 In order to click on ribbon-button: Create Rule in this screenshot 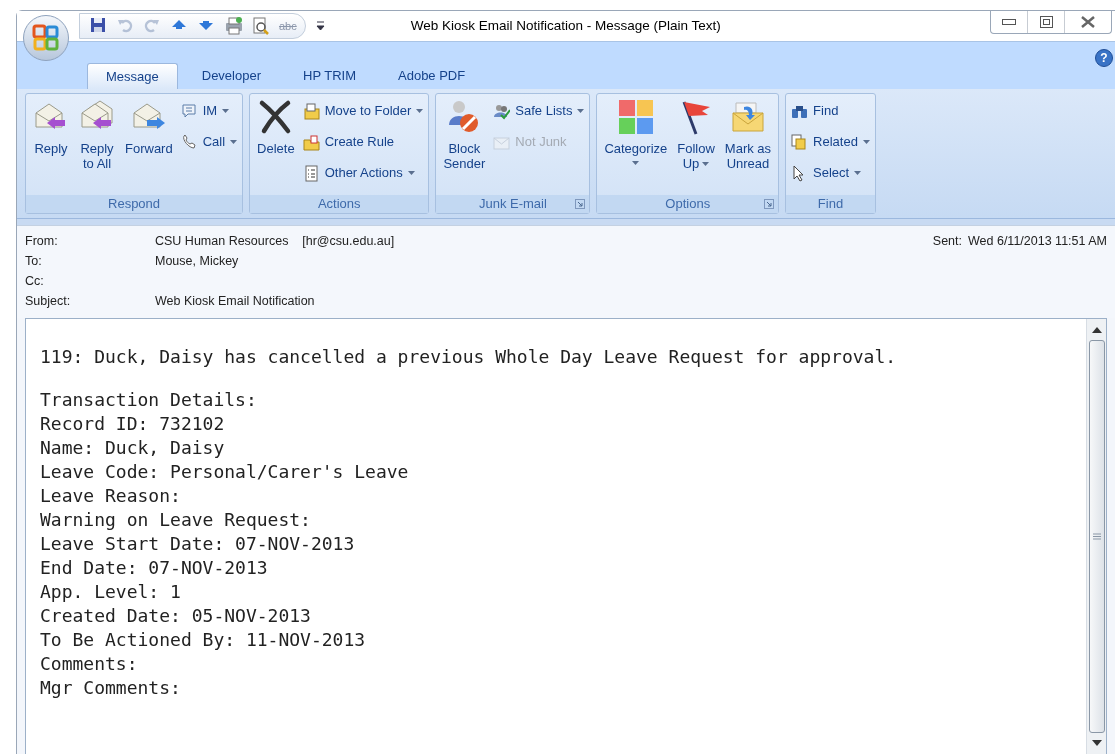, I will do `click(363, 142)`.